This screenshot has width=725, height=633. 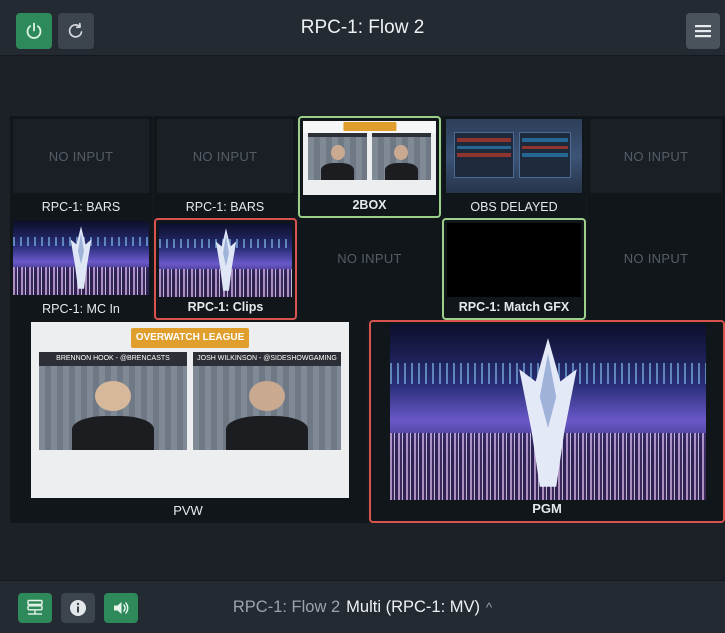 I want to click on source-tile-mc-in: RPC-1: MC In, so click(x=81, y=269).